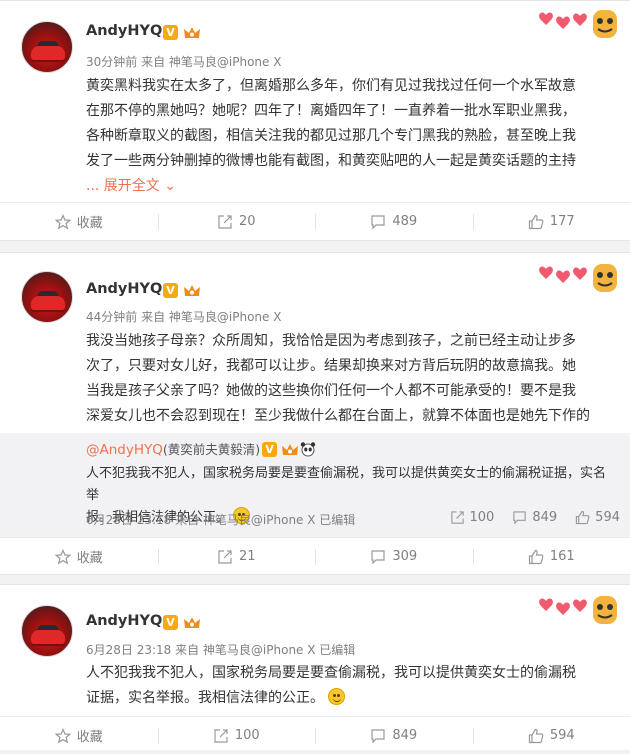  I want to click on repost-stat-comment: 849, so click(534, 517).